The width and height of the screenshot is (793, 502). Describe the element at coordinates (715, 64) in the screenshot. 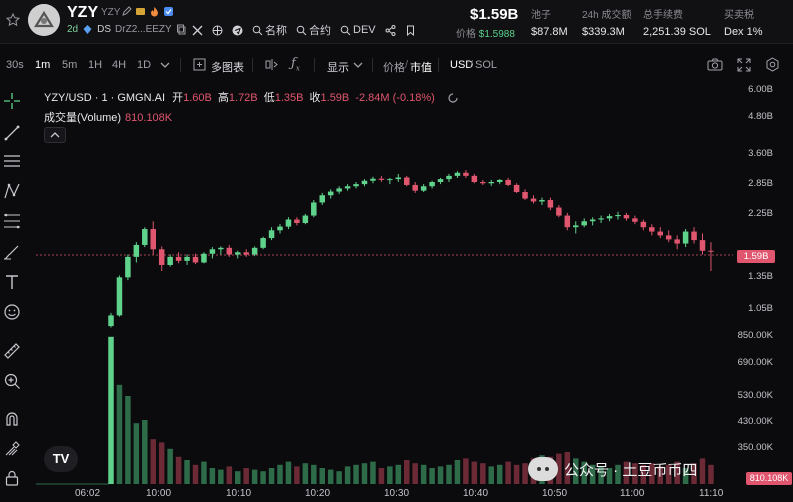

I see `camera-icon` at that location.